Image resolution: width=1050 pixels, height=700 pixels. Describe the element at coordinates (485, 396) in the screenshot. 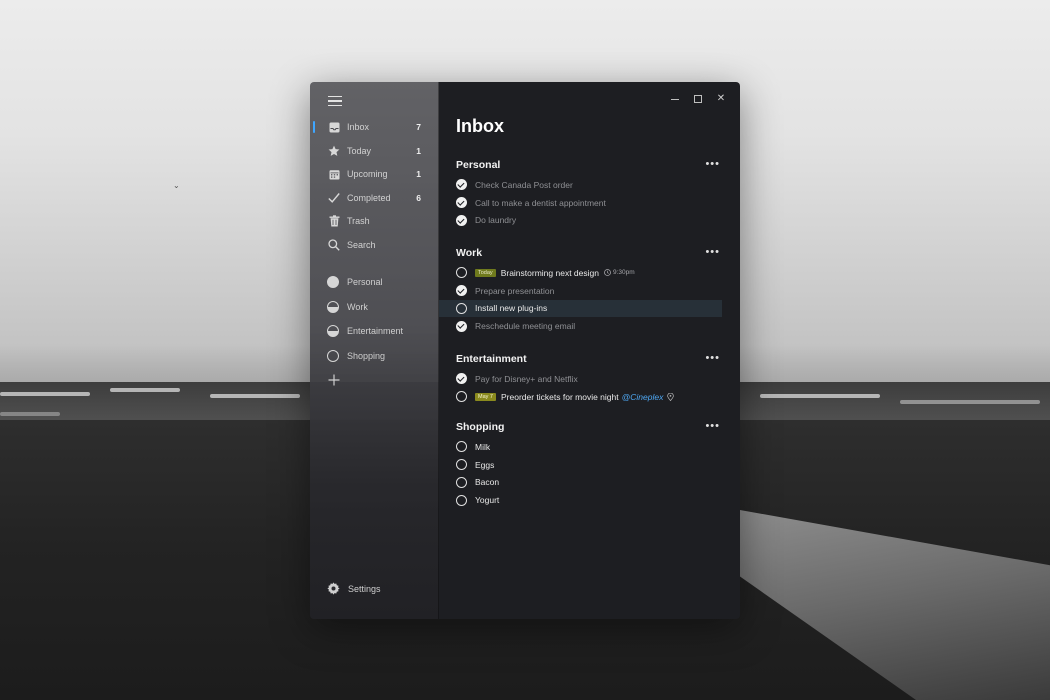

I see `date-tag: May 7` at that location.